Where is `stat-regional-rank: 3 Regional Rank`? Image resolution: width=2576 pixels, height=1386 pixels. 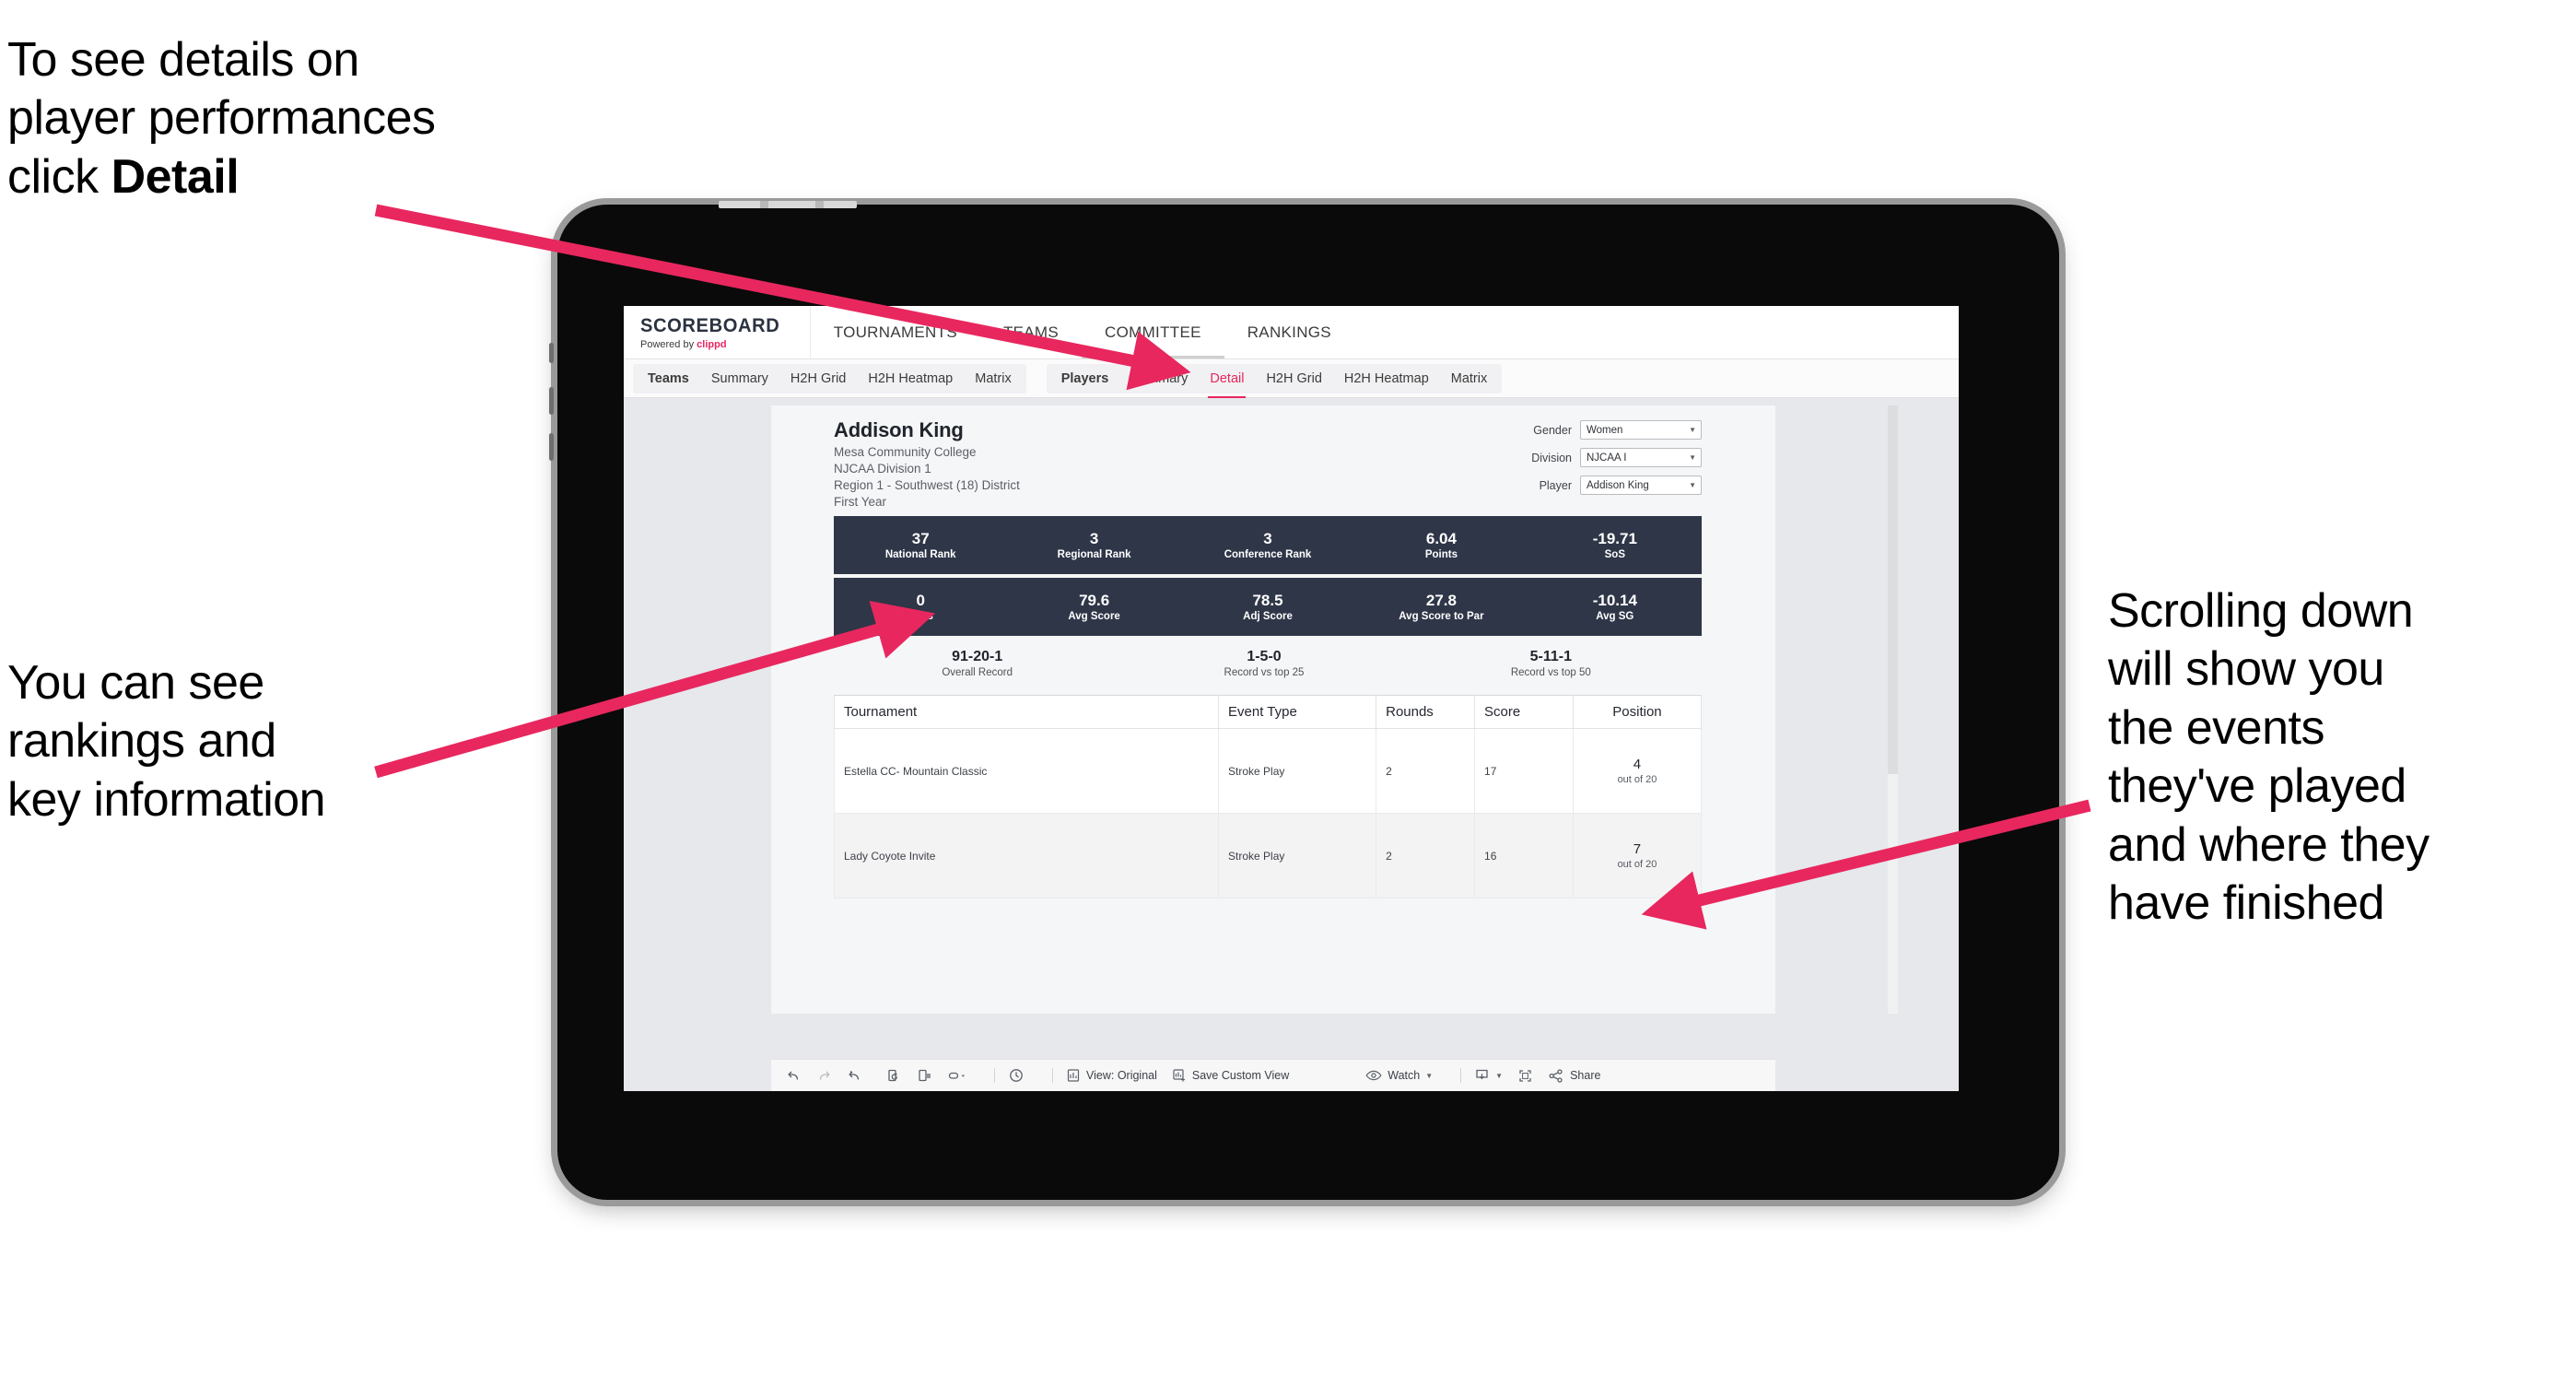
stat-regional-rank: 3 Regional Rank is located at coordinates (1093, 545).